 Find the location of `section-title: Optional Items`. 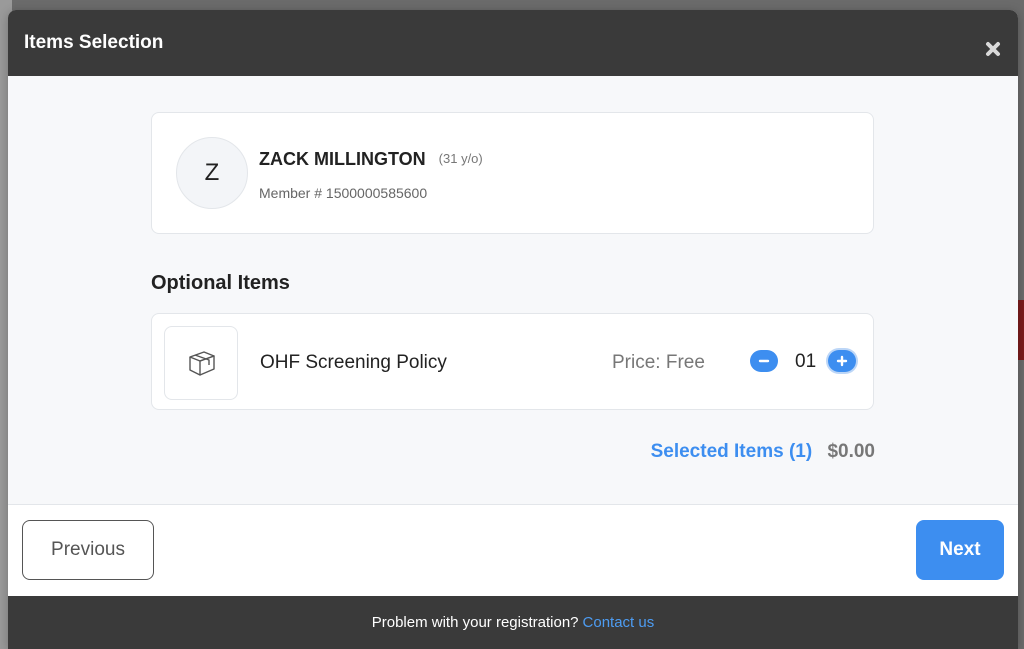

section-title: Optional Items is located at coordinates (220, 283).